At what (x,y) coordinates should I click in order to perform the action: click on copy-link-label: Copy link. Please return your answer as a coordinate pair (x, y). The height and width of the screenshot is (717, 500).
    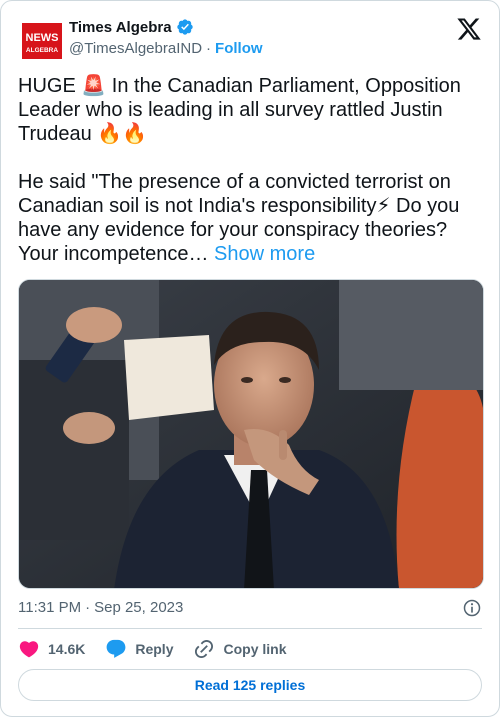
    Looking at the image, I should click on (255, 649).